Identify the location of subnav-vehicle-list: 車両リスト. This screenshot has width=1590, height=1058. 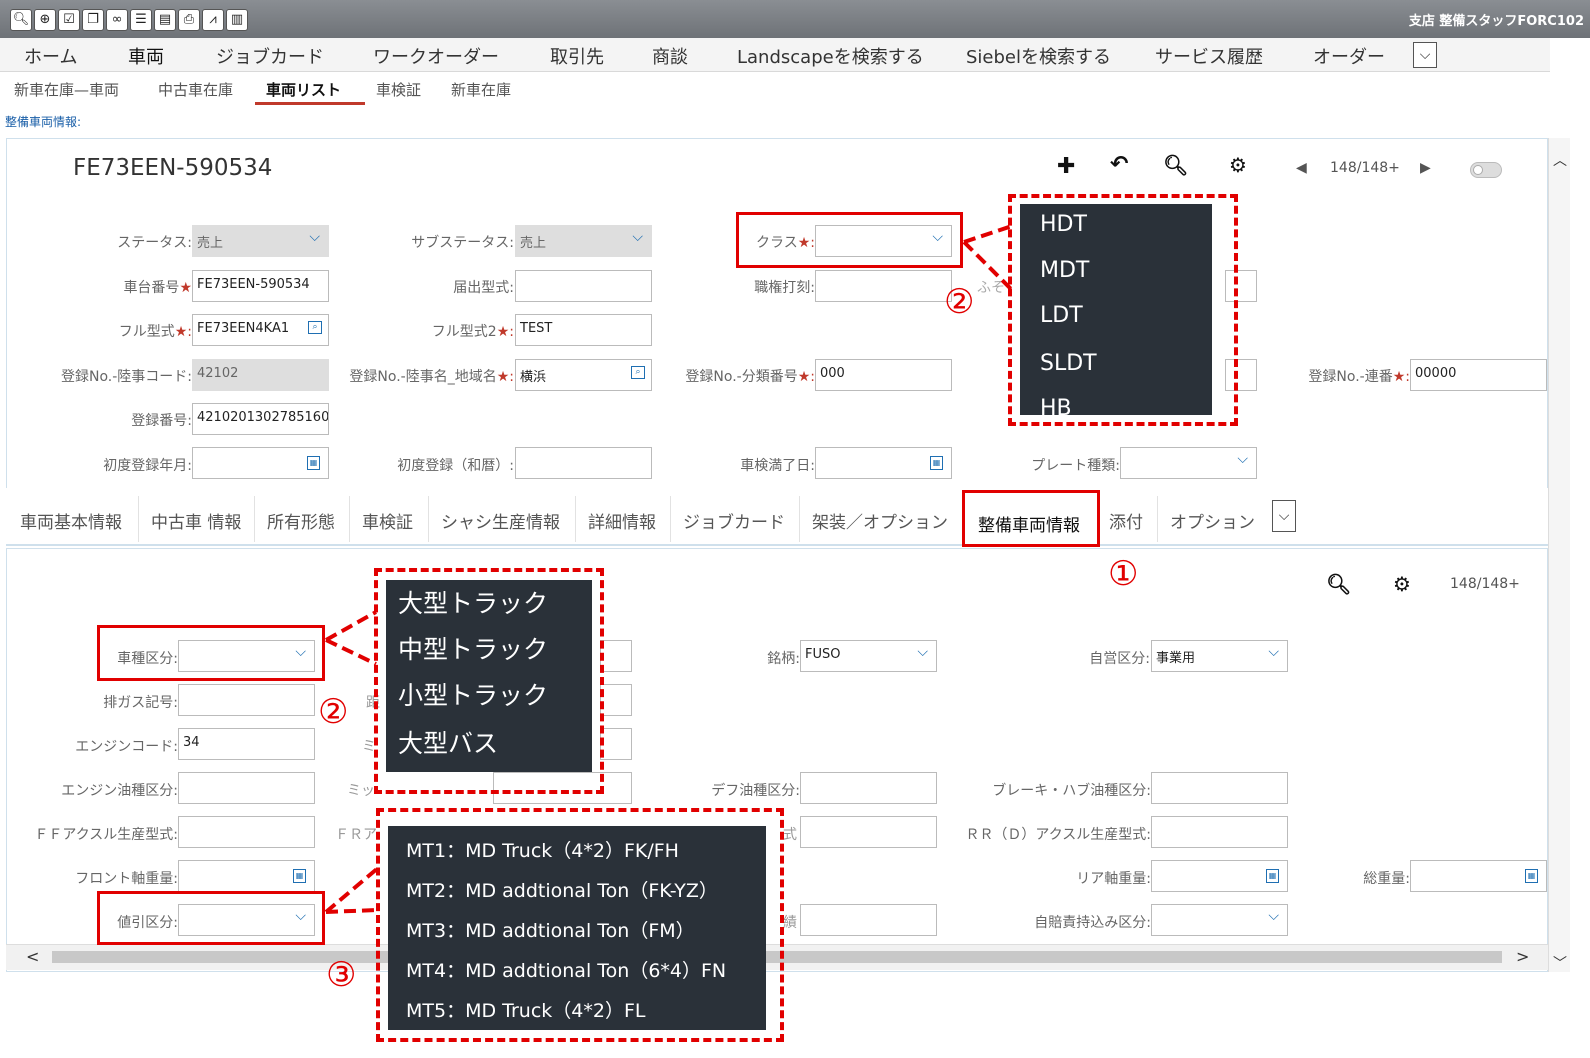
(303, 89).